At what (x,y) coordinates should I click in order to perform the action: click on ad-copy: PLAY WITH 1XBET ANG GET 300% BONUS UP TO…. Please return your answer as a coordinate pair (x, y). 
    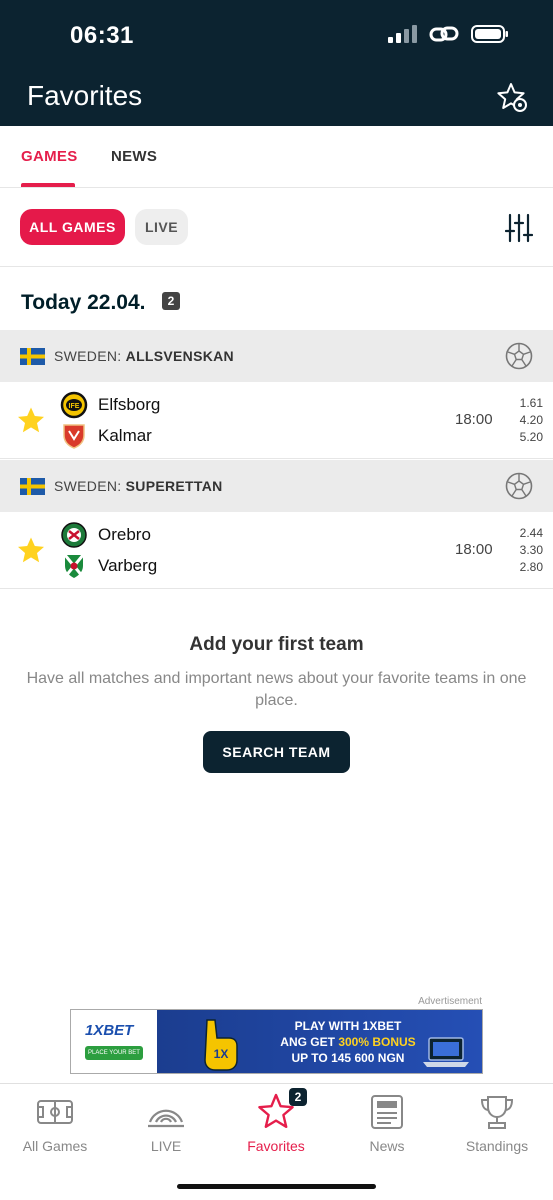
    Looking at the image, I should click on (348, 1042).